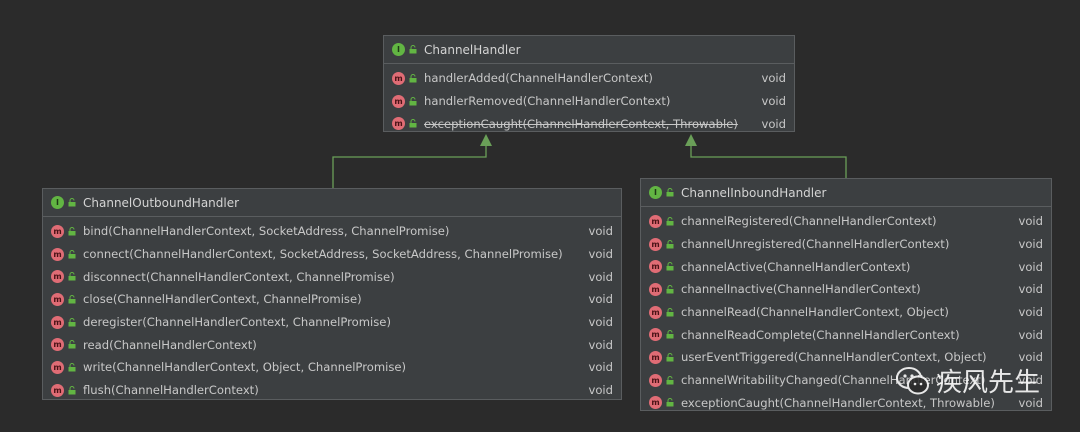  Describe the element at coordinates (409, 163) in the screenshot. I see `outbound-inherits-arrow` at that location.